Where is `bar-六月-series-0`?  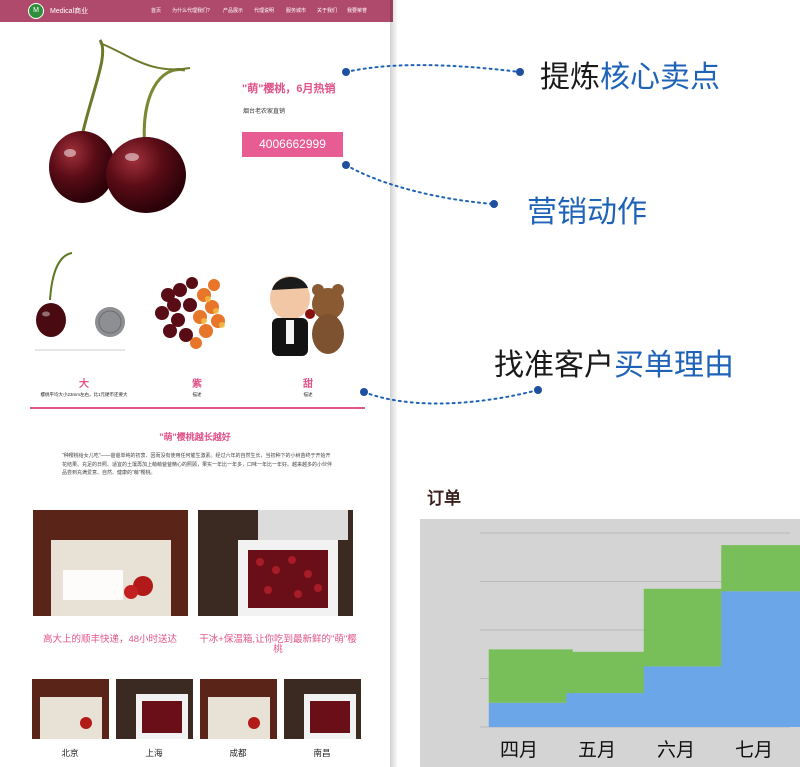
bar-六月-series-0 is located at coordinates (685, 696).